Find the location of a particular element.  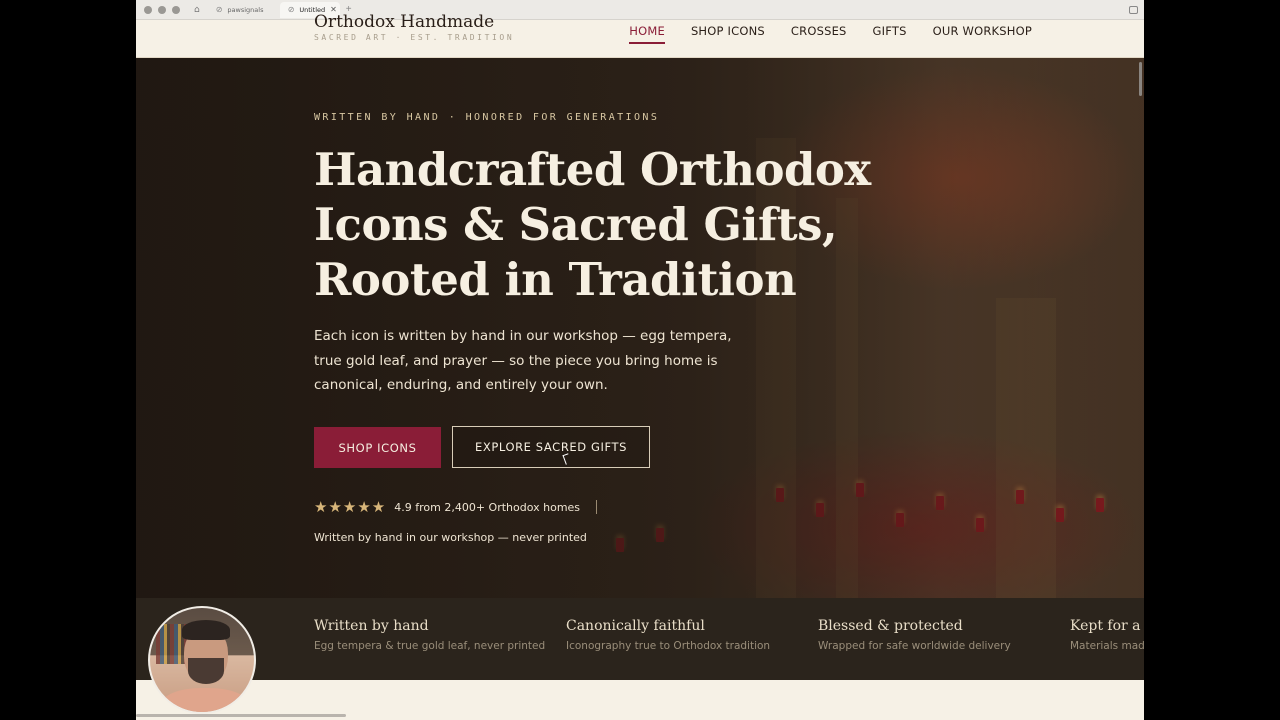

presenter-beard is located at coordinates (206, 671).